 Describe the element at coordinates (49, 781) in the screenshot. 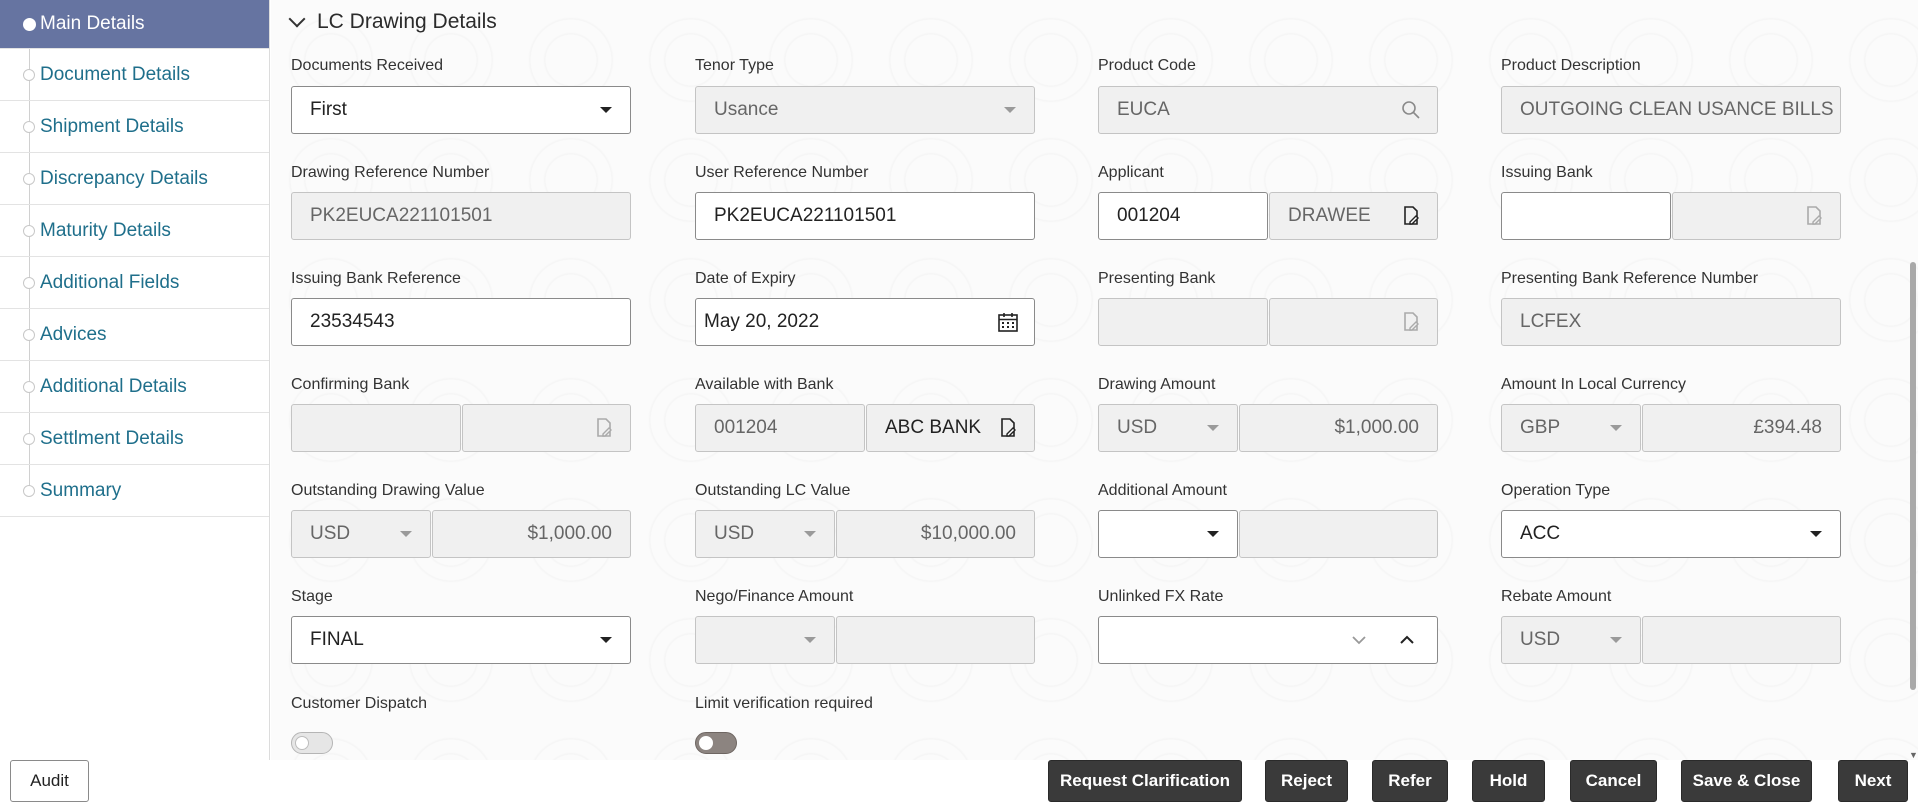

I see `audit-button: Audit` at that location.